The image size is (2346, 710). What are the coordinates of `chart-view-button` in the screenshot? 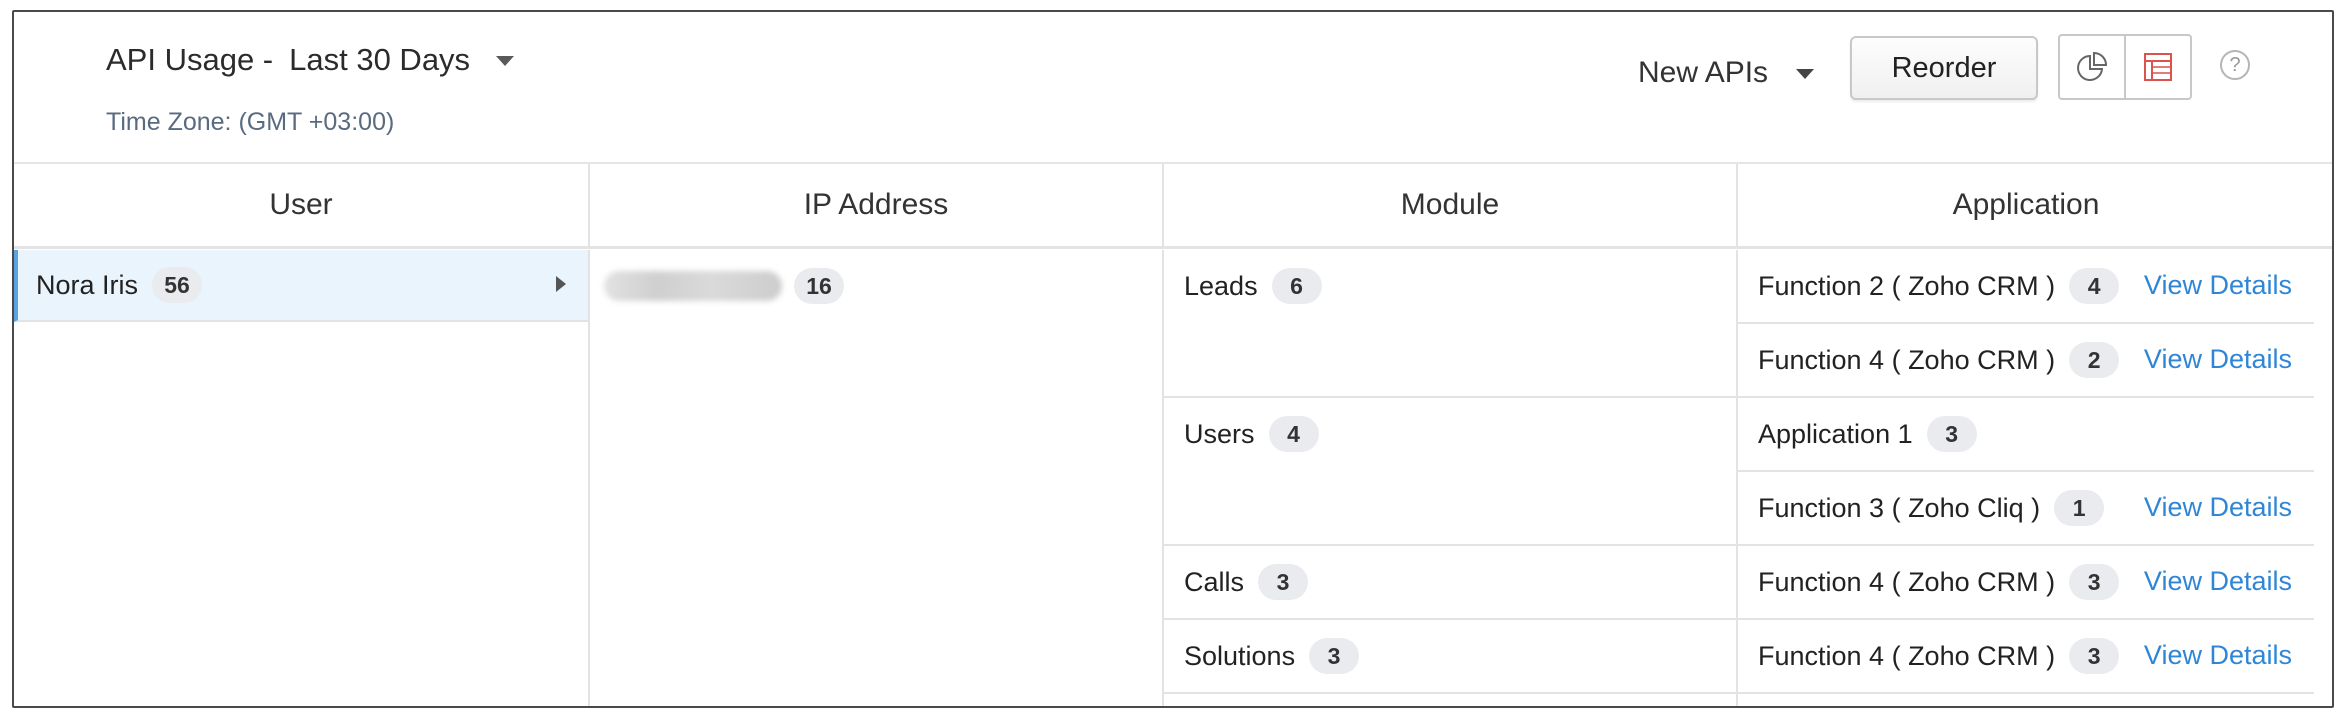 It's located at (2092, 67).